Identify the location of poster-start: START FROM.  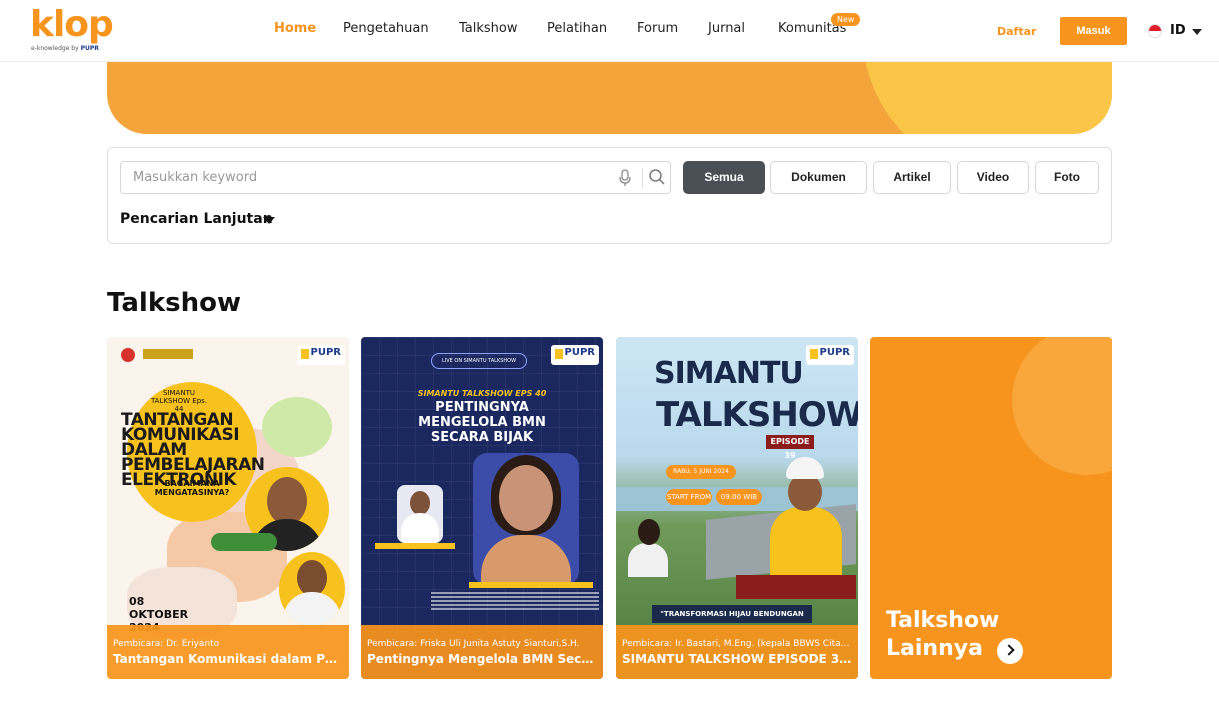
(689, 497).